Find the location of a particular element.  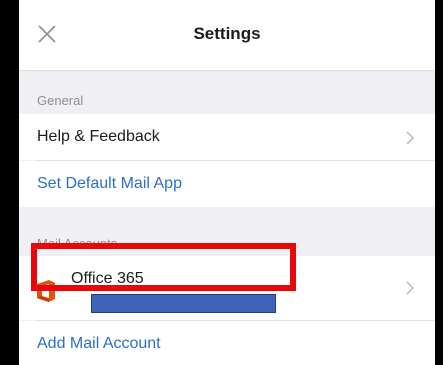

add-mail-account-link: Add Mail Account is located at coordinates (99, 344).